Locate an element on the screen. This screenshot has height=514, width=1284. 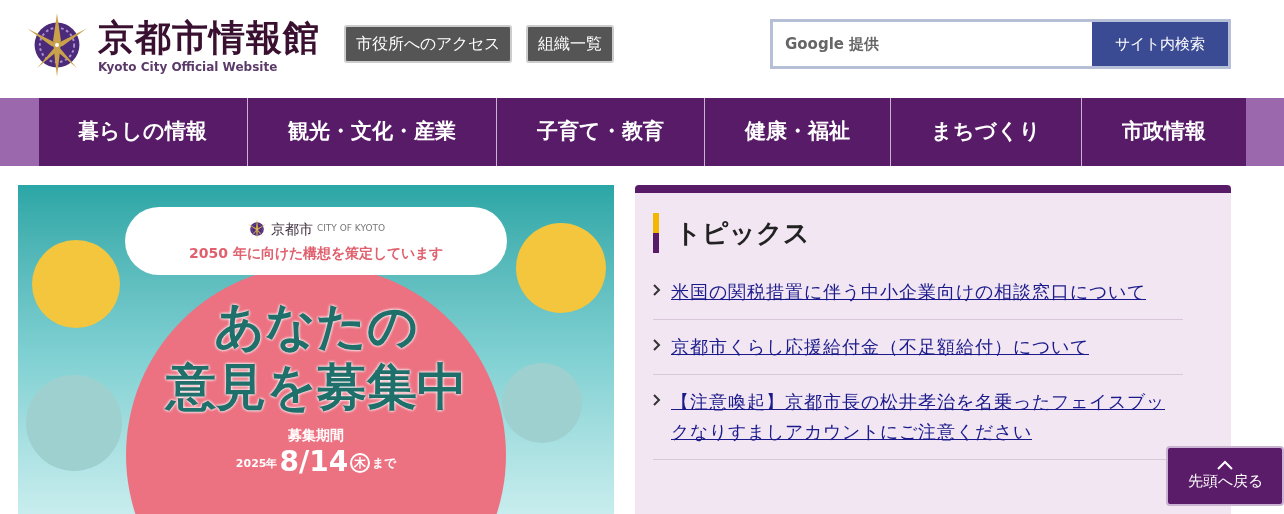
topic-link: 京都市くらし応援給付金（不足額給付）について is located at coordinates (880, 347).